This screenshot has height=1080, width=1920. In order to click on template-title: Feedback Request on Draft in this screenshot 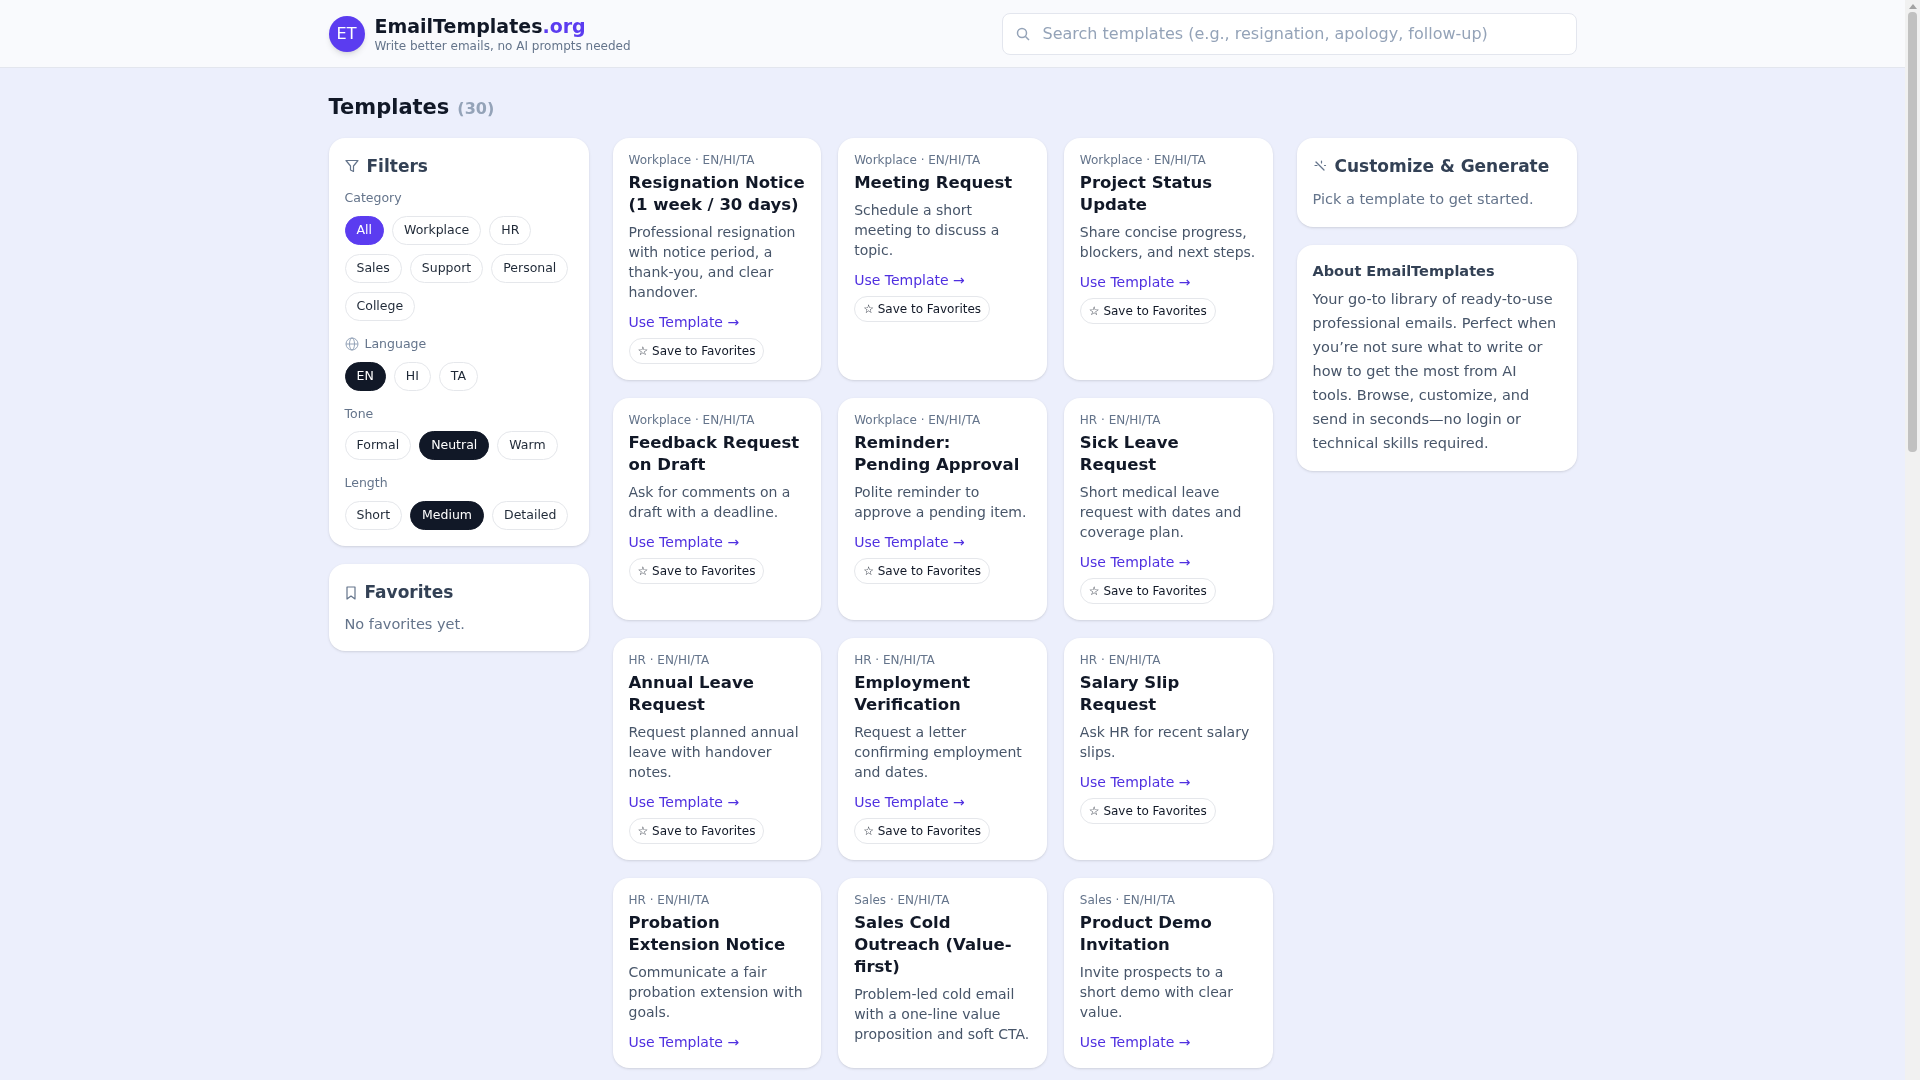, I will do `click(714, 453)`.